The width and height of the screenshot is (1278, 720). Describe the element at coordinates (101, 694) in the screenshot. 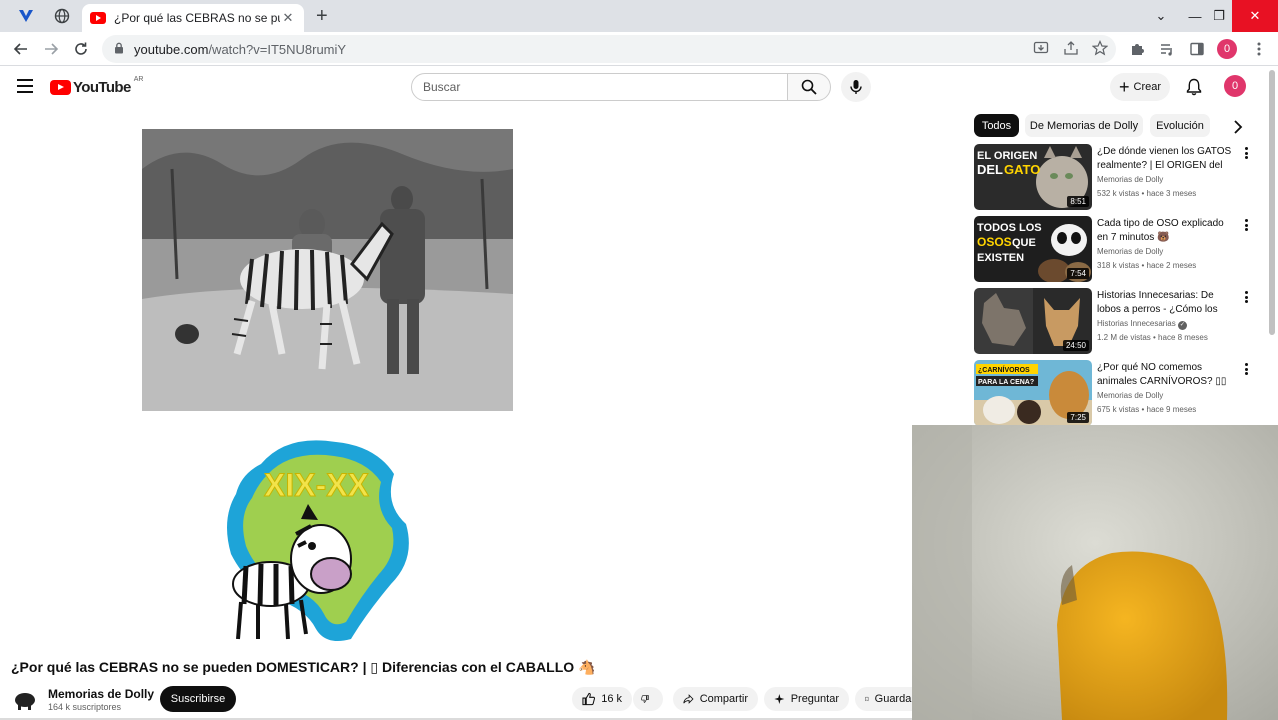

I see `channel-name: Memorias de Dolly` at that location.